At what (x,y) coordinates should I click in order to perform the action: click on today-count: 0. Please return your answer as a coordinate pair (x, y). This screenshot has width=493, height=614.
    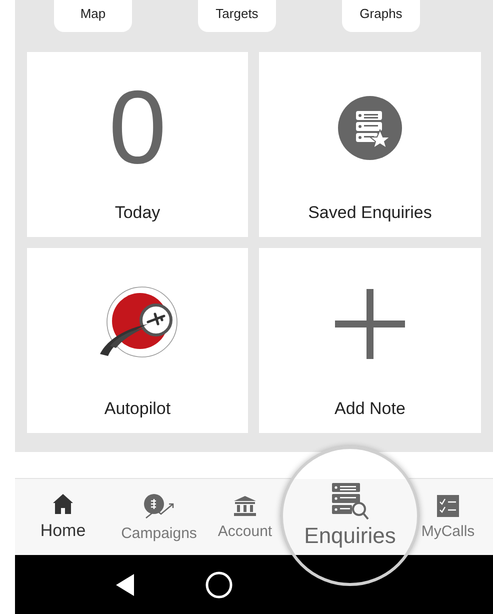
    Looking at the image, I should click on (137, 128).